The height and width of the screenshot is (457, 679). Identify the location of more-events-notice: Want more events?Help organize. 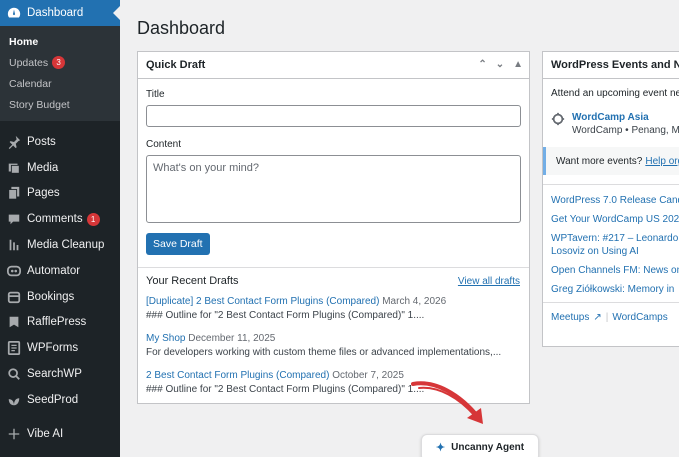
(611, 161).